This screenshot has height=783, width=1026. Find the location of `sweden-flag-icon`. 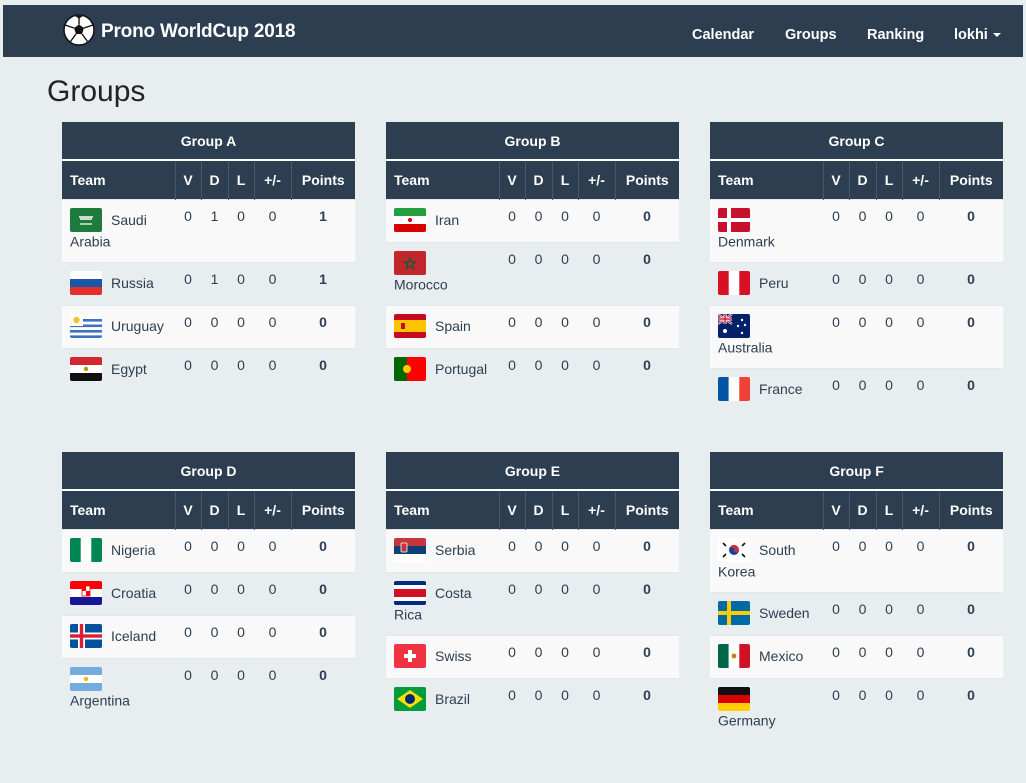

sweden-flag-icon is located at coordinates (734, 613).